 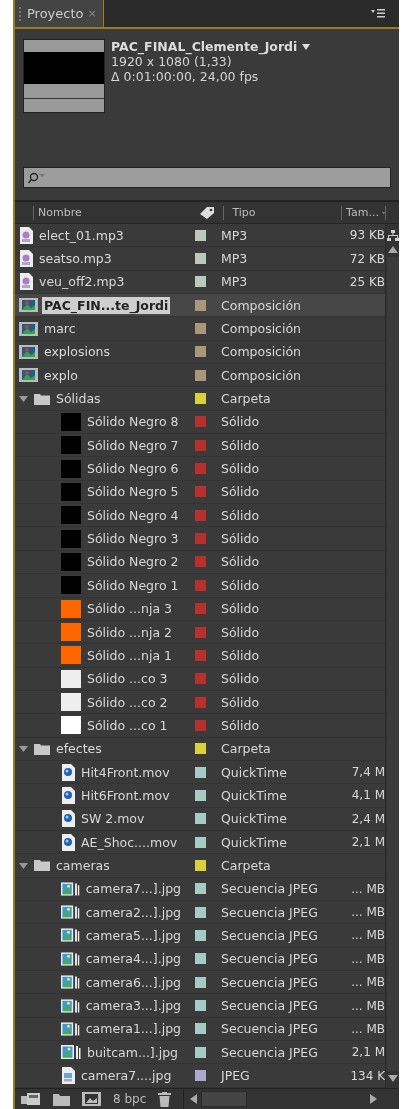 What do you see at coordinates (367, 235) in the screenshot?
I see `item-size: 93 KB` at bounding box center [367, 235].